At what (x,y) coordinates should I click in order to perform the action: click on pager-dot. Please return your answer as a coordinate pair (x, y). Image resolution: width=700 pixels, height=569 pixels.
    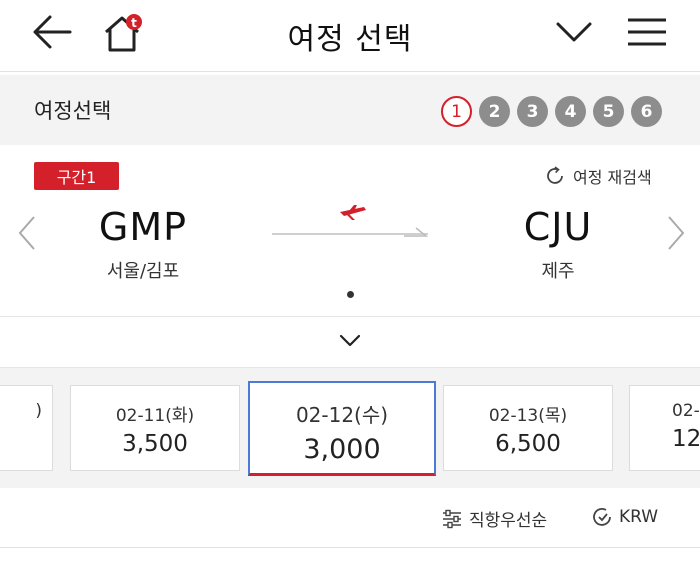
    Looking at the image, I should click on (350, 294).